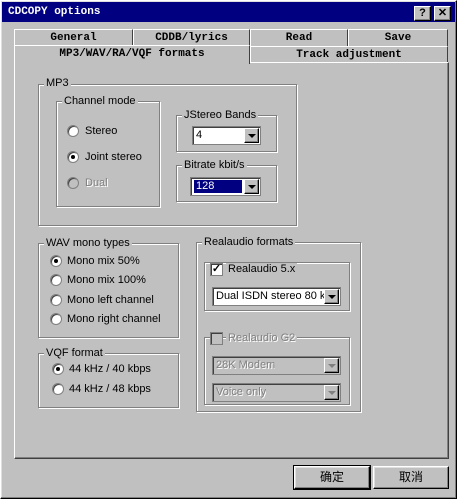 The image size is (457, 499). I want to click on tab-mp3-wav-ra-vqf-formats: MP3/WAV/RA/VQF formats, so click(132, 54).